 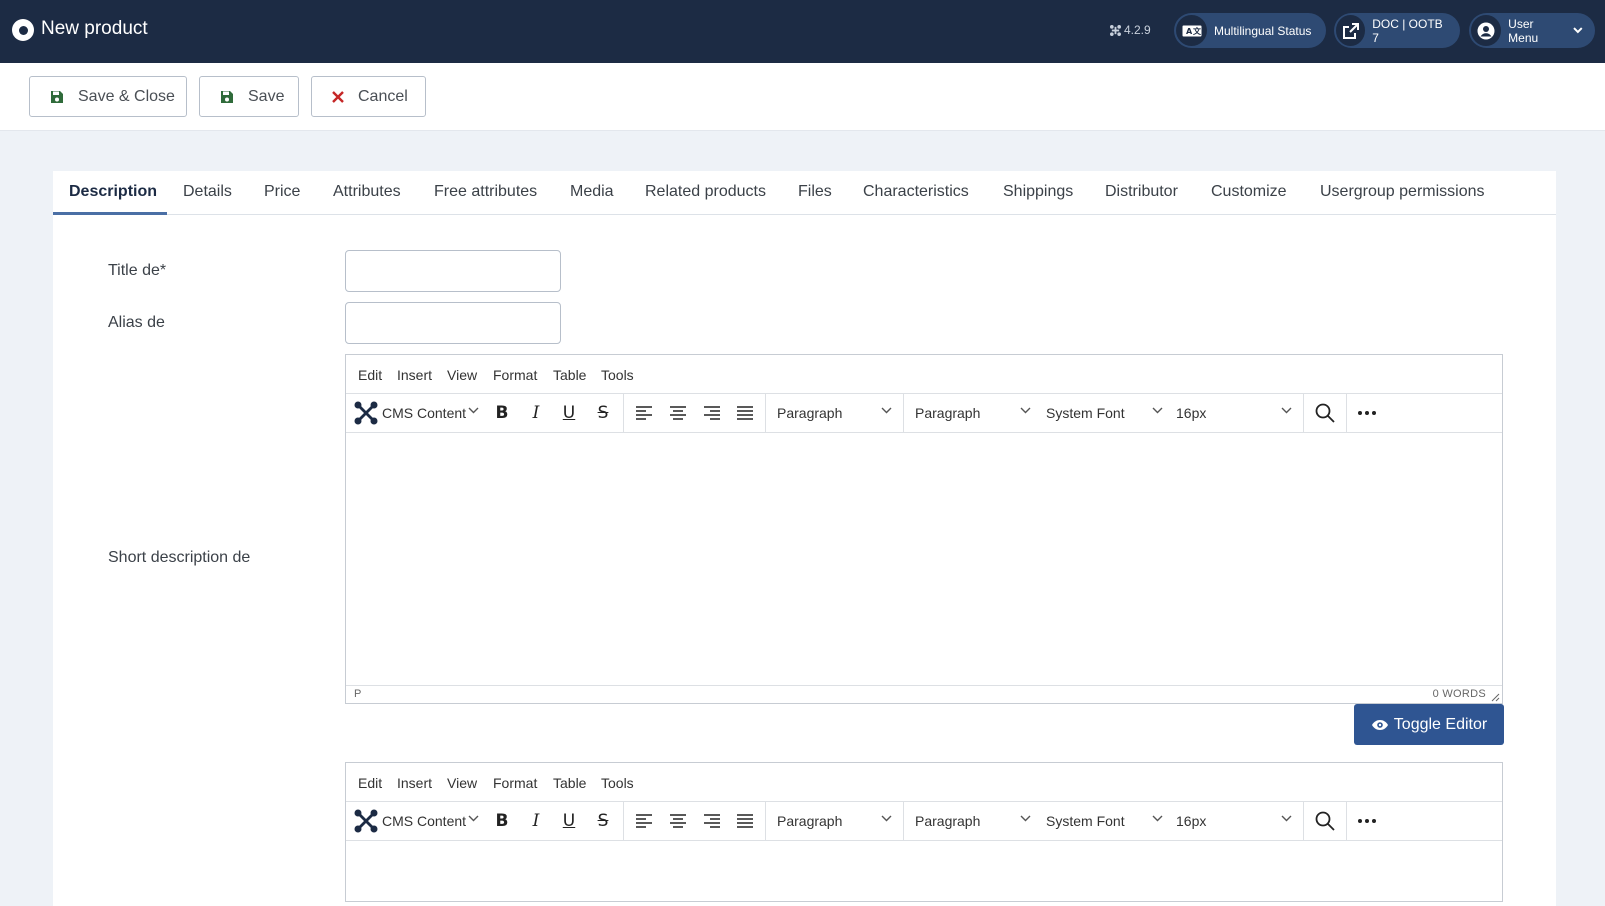 What do you see at coordinates (485, 192) in the screenshot?
I see `tab-free-attributes: Free attributes` at bounding box center [485, 192].